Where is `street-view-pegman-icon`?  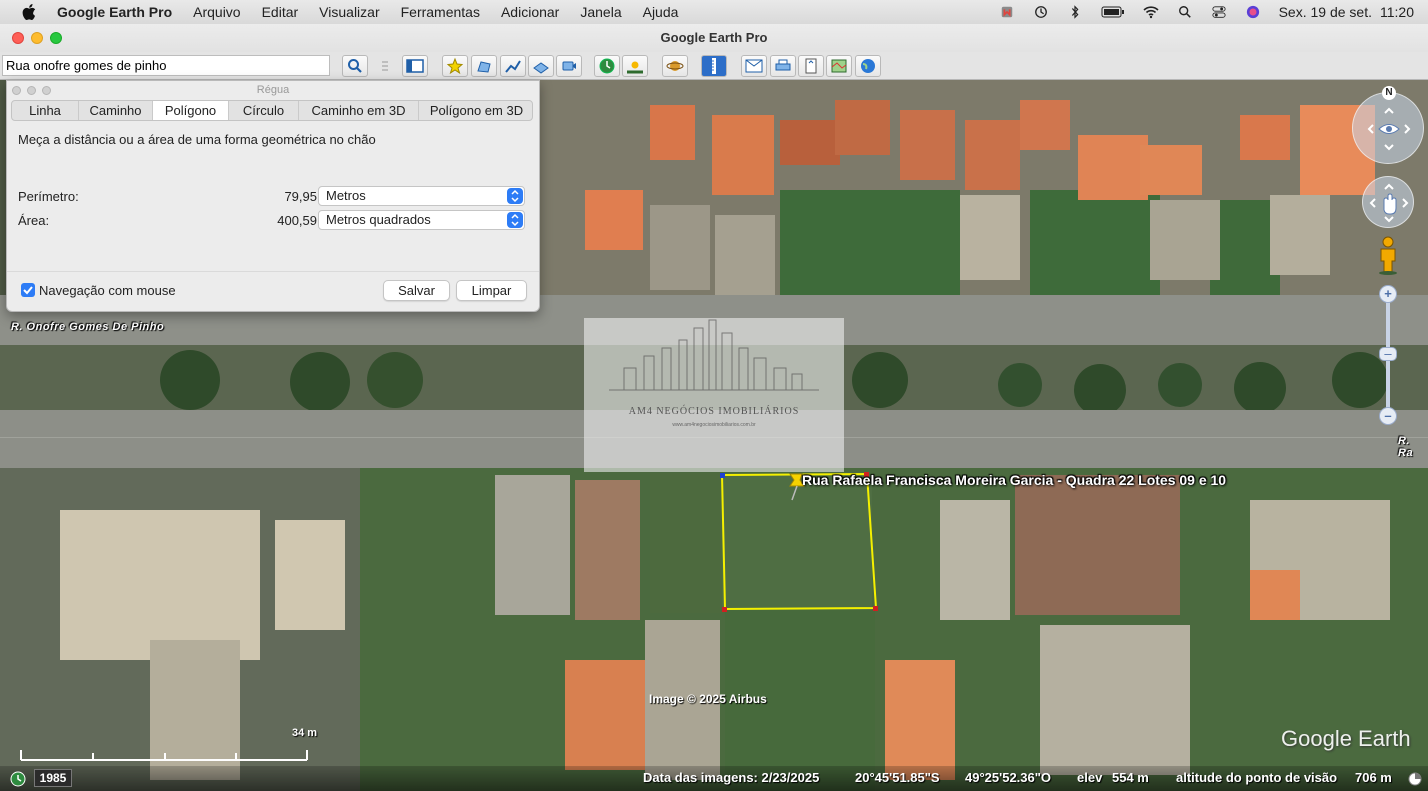 street-view-pegman-icon is located at coordinates (1388, 255).